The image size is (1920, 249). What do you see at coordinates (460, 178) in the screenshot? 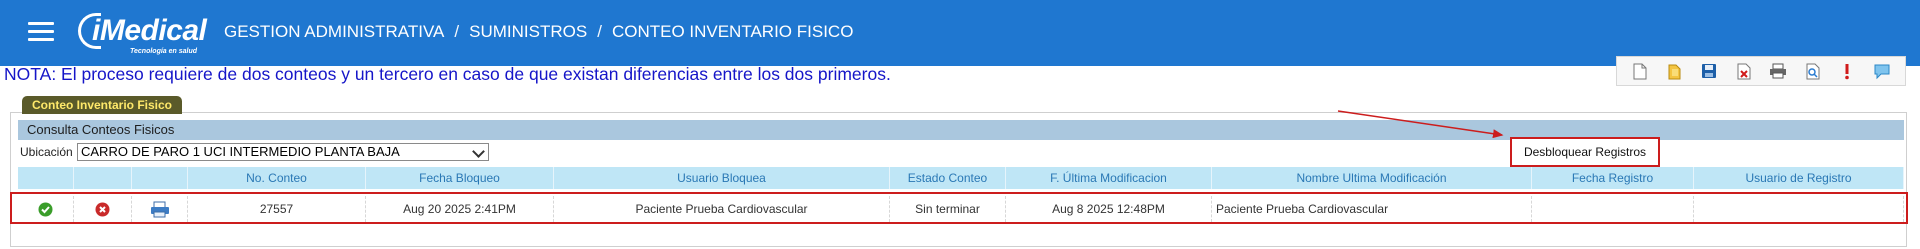
I see `column-header-fecha-bloqueo: Fecha Bloqueo` at bounding box center [460, 178].